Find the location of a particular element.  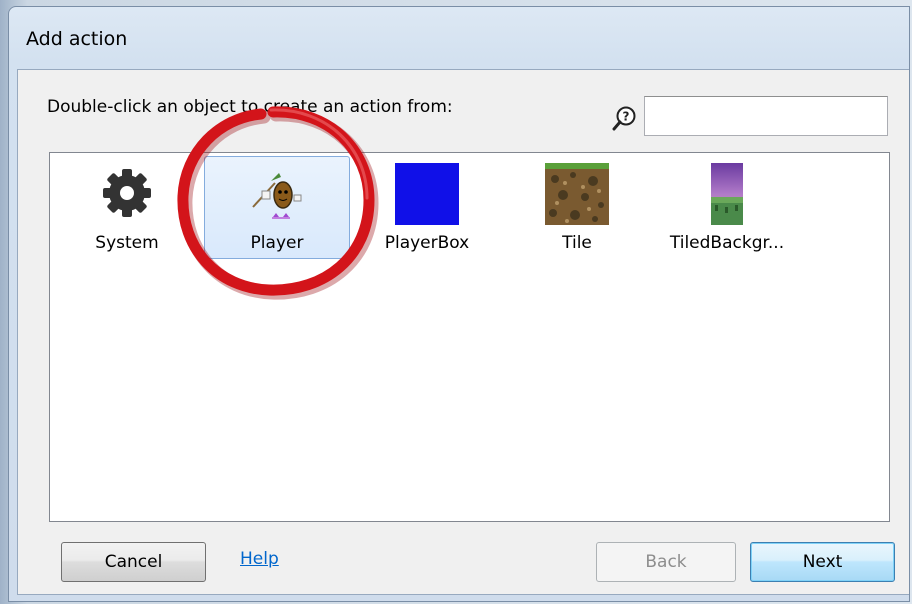

object-item-system: System is located at coordinates (127, 207).